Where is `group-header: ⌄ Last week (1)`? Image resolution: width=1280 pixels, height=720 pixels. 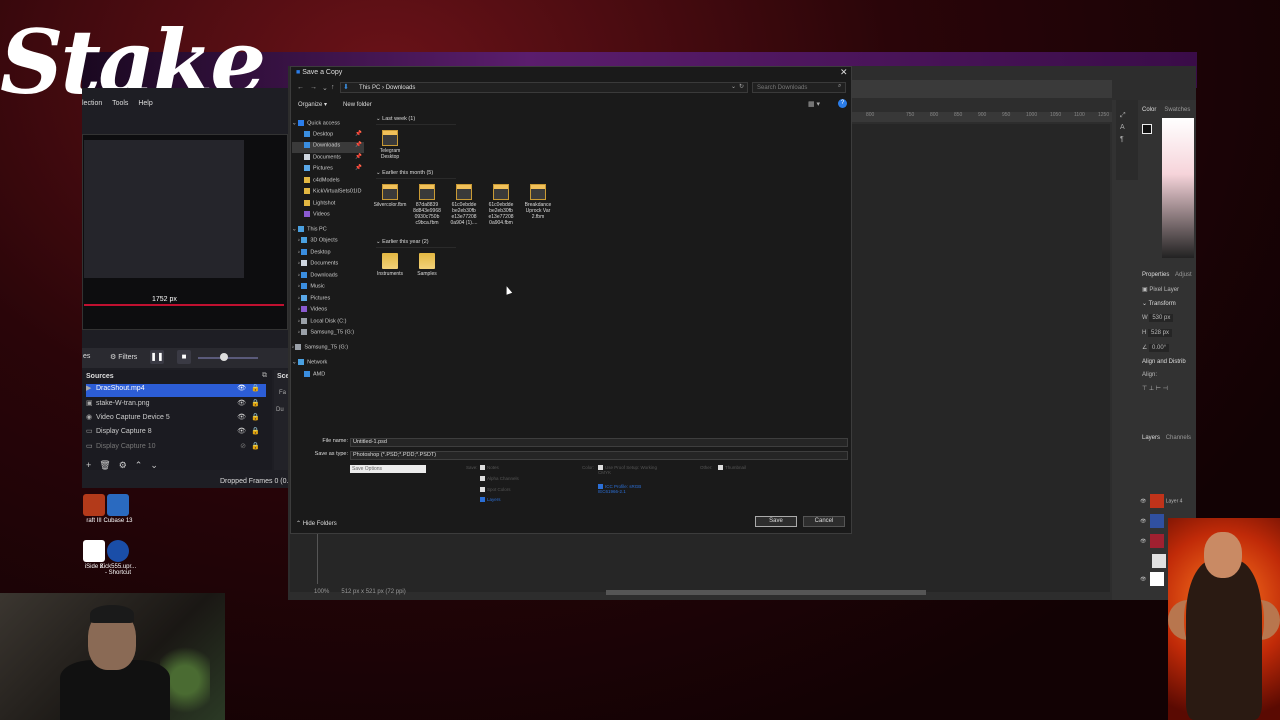 group-header: ⌄ Last week (1) is located at coordinates (416, 120).